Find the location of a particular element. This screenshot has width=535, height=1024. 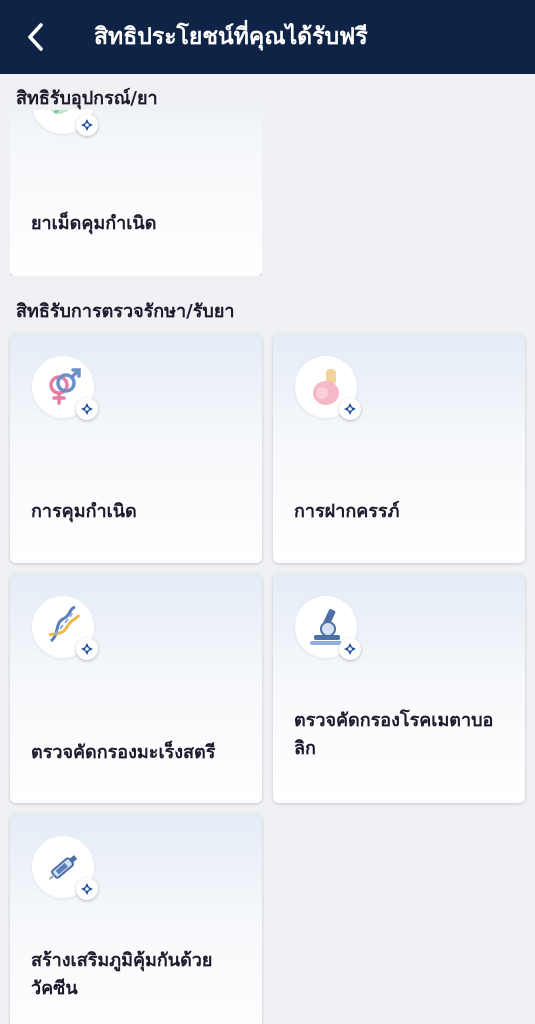

chevron-left-icon is located at coordinates (35, 37).